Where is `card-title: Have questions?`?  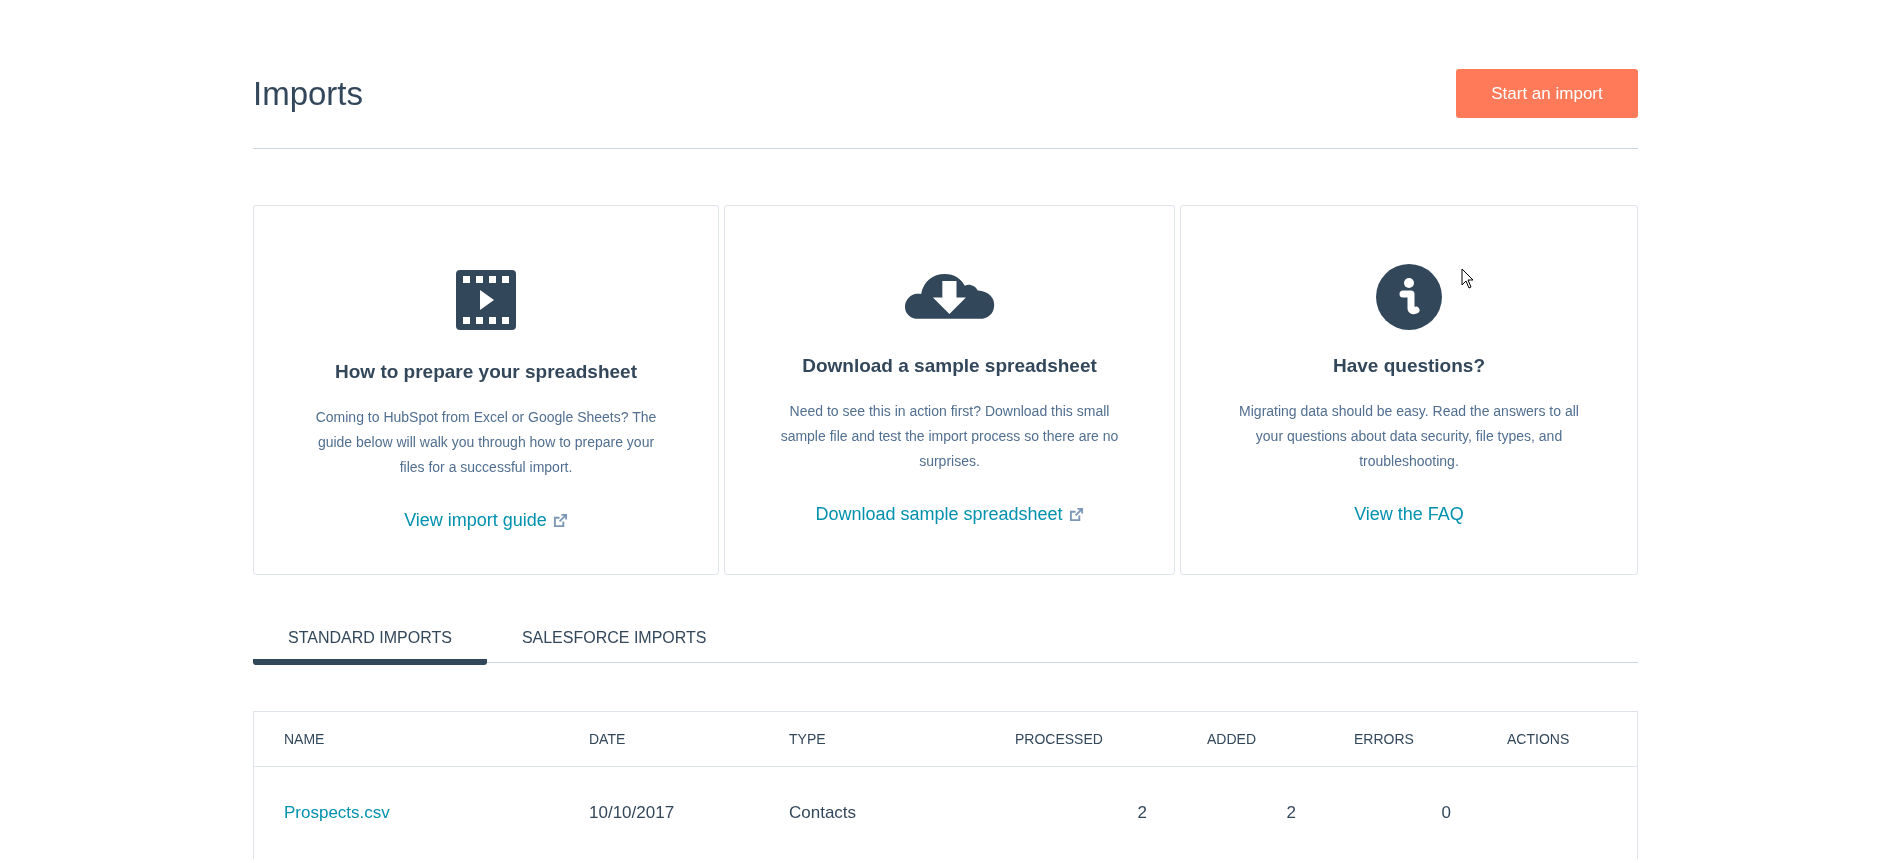 card-title: Have questions? is located at coordinates (1408, 366).